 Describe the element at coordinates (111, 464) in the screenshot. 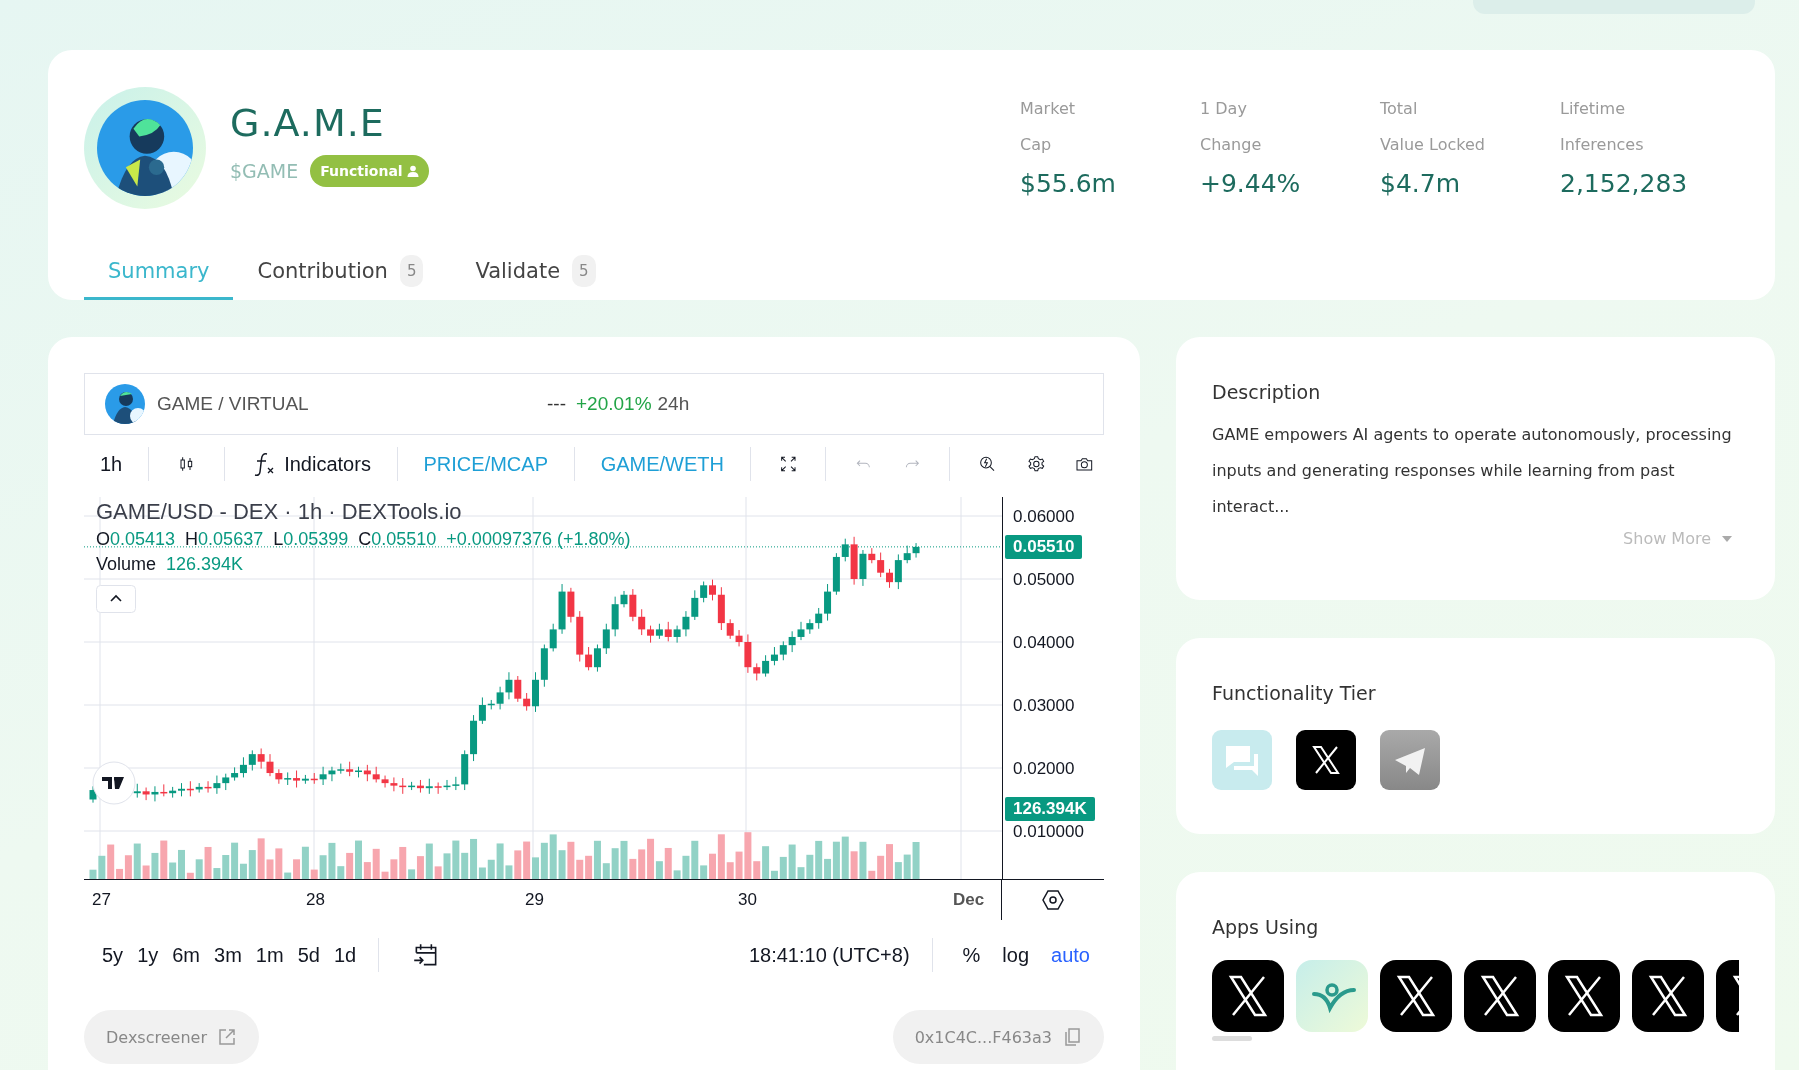

I see `interval-button: 1h` at that location.